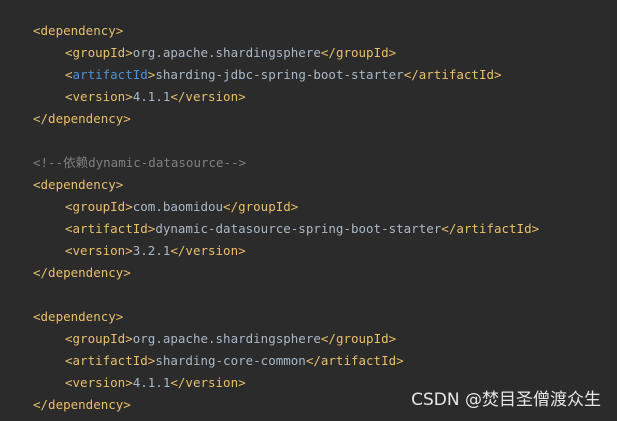 The height and width of the screenshot is (421, 617). I want to click on code-line: <groupId>com.baomidou</groupId>, so click(286, 207).